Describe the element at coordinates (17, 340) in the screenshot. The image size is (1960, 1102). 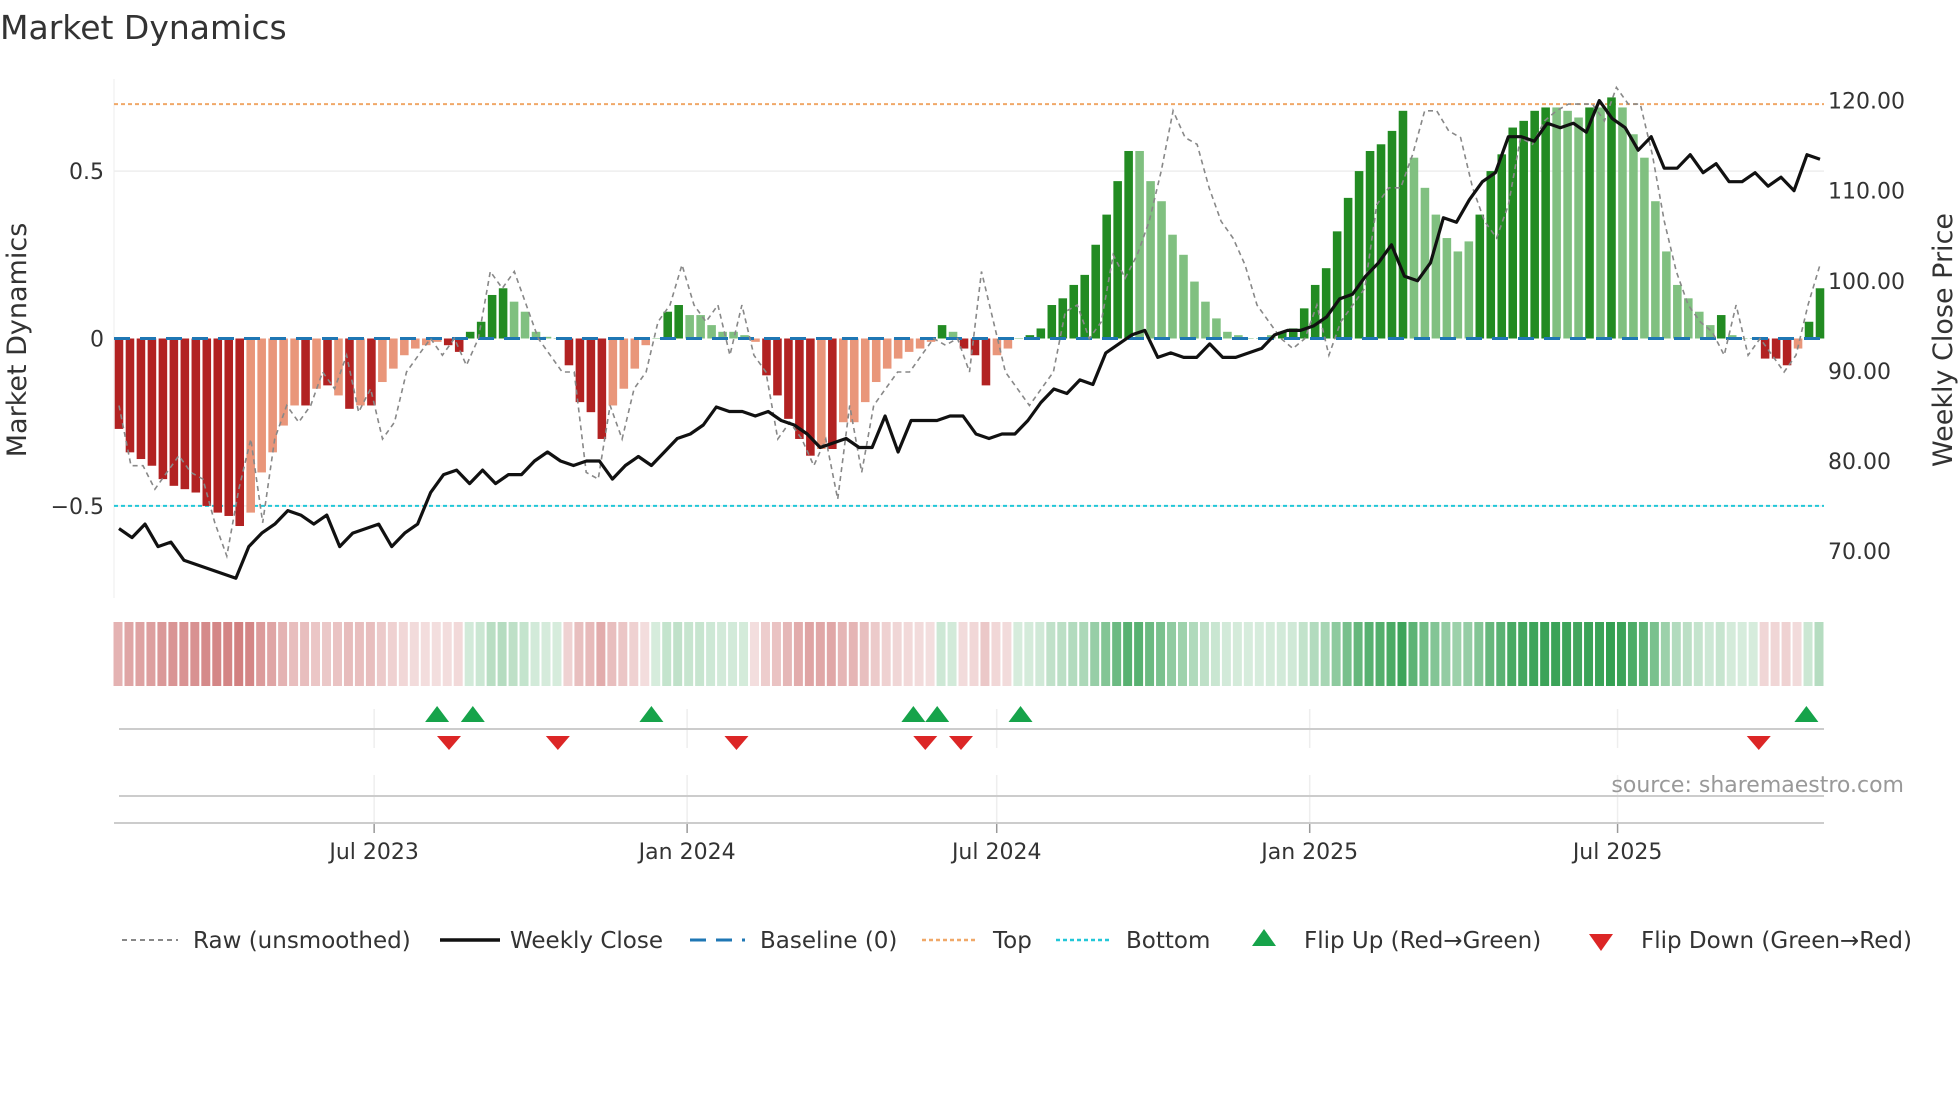
I see `y-axis-label: Market Dynamics` at that location.